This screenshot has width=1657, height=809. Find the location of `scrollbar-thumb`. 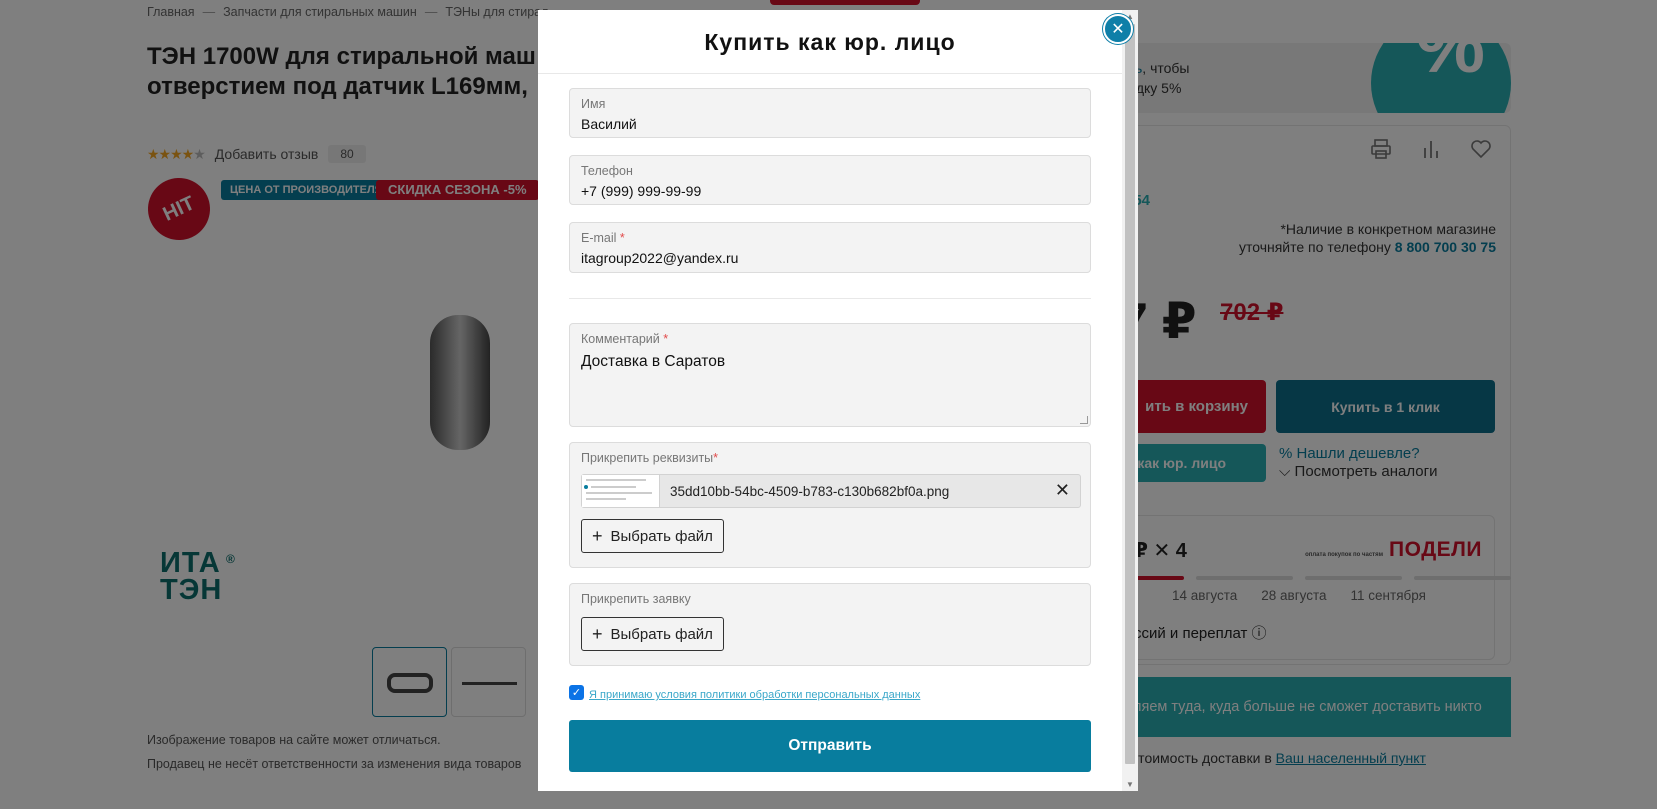

scrollbar-thumb is located at coordinates (1130, 394).